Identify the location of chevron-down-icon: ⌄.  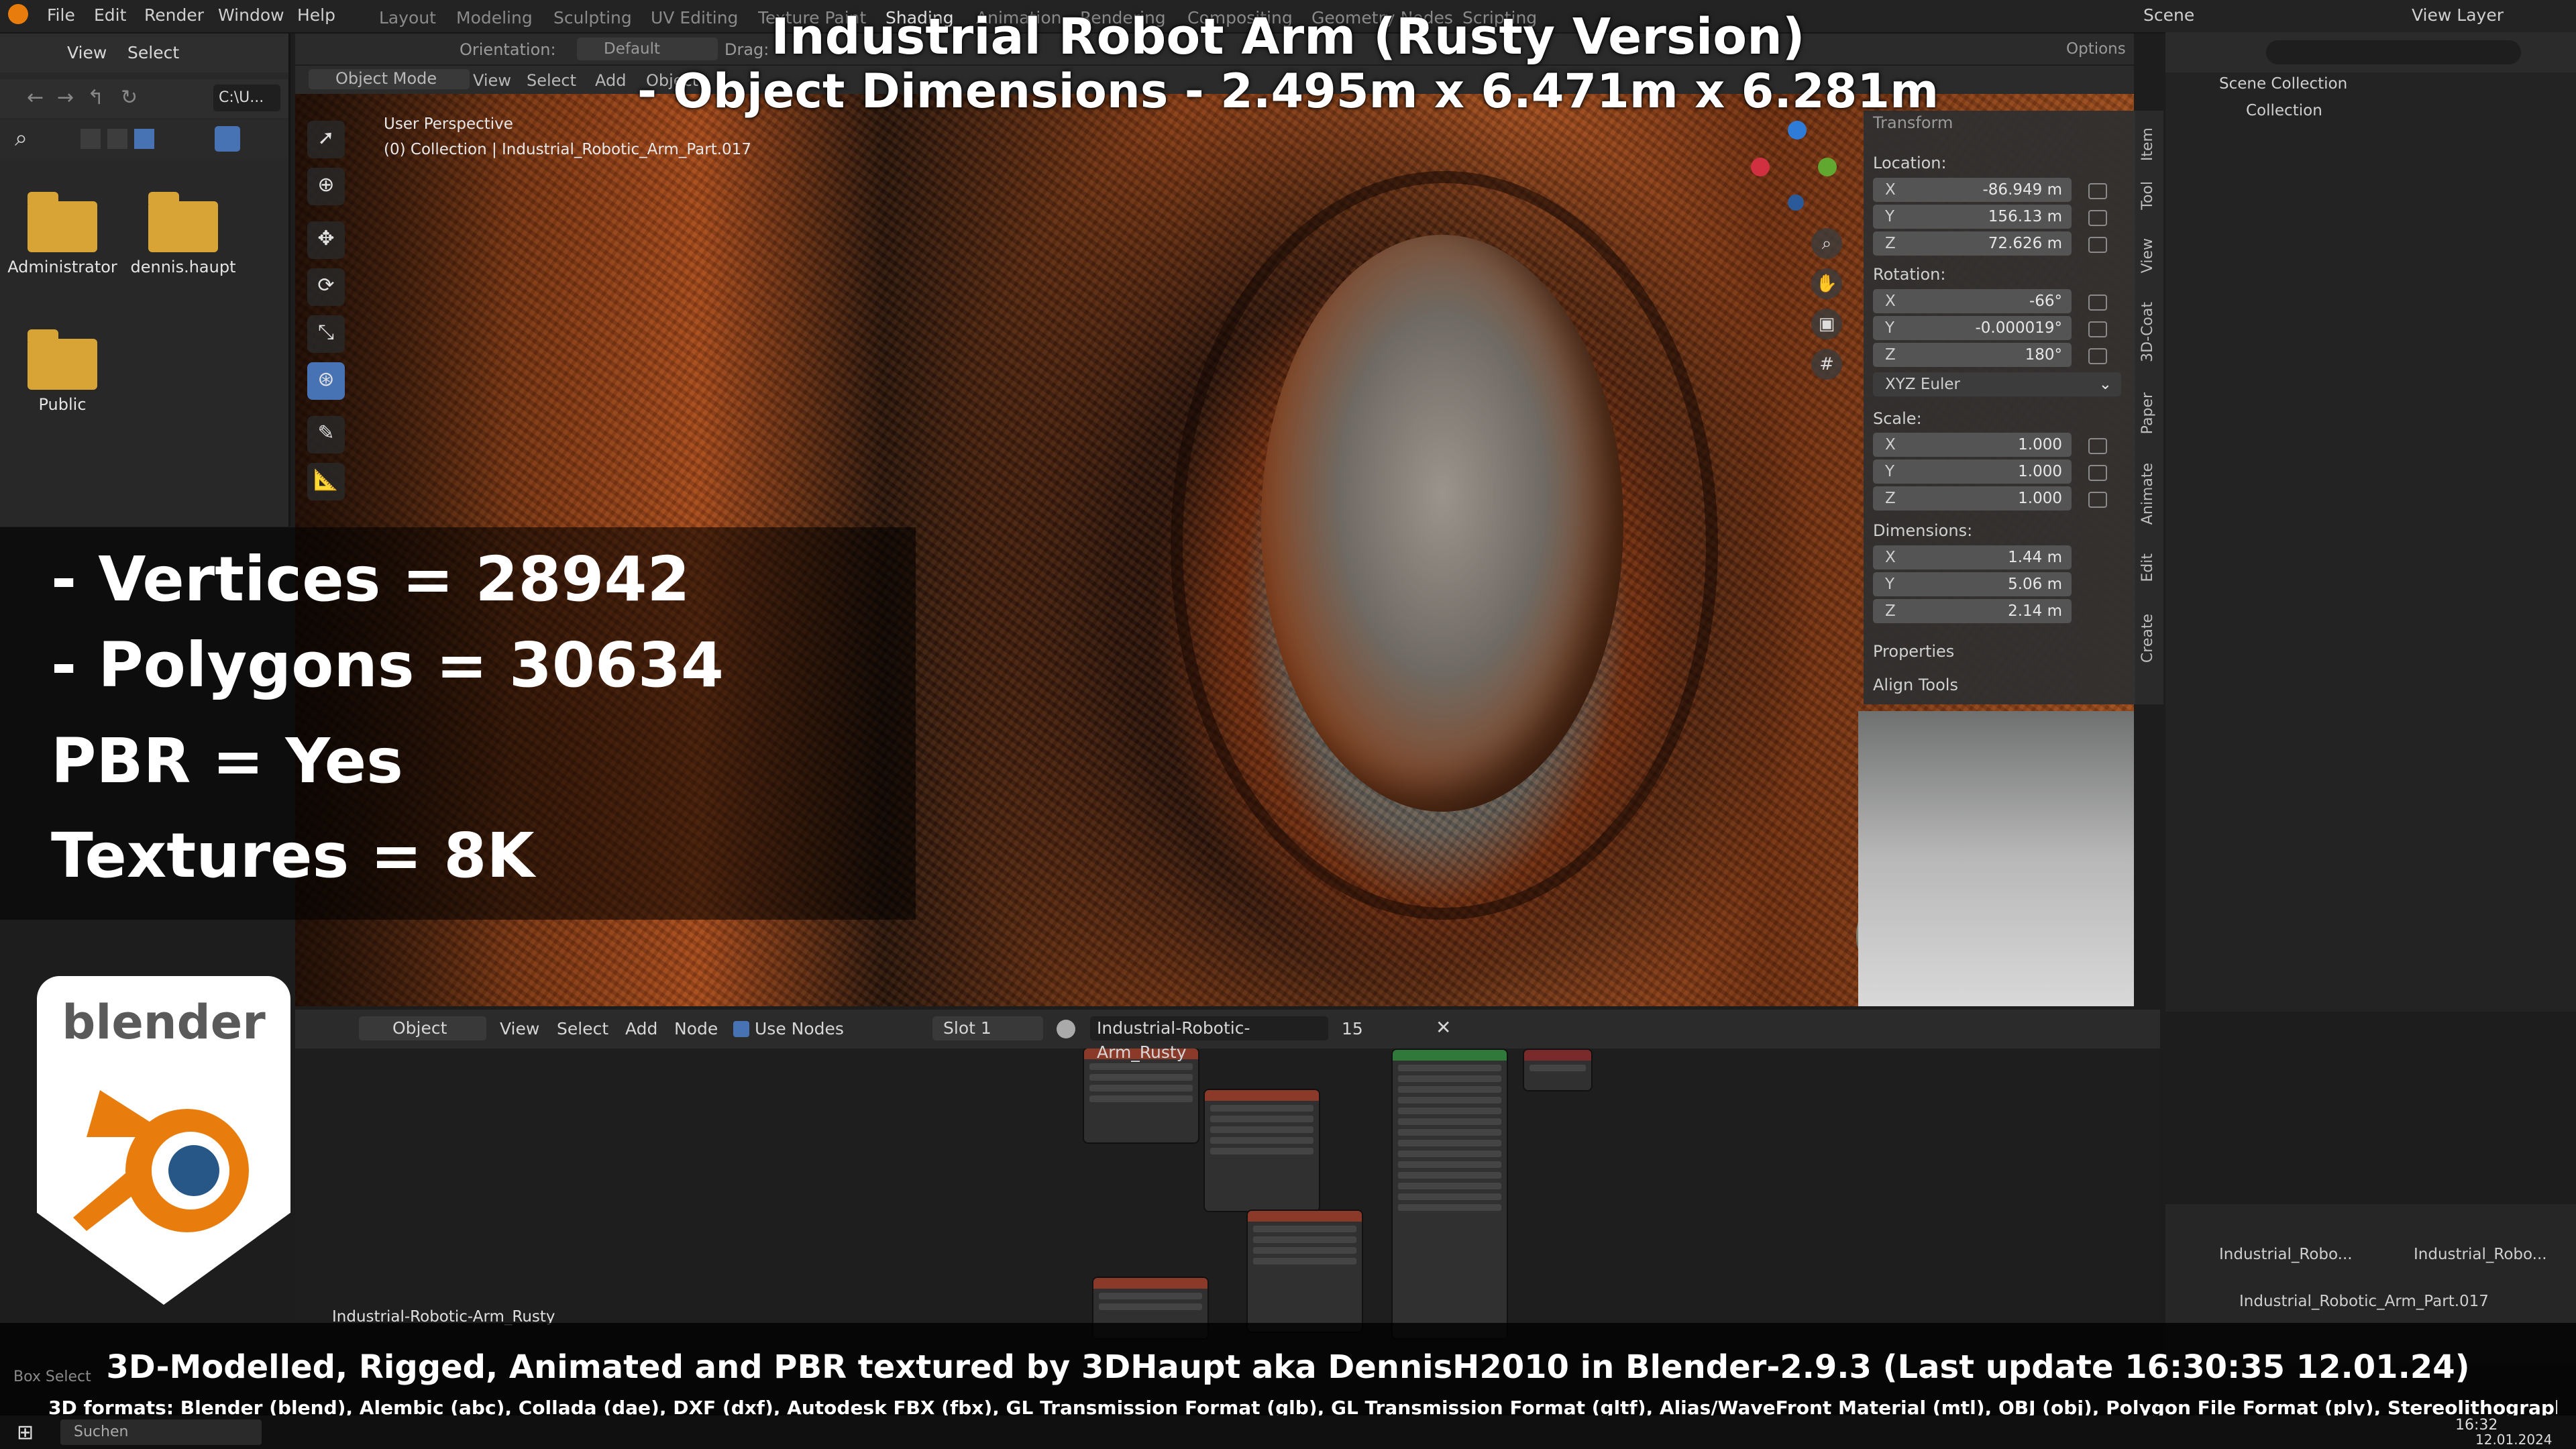
(2105, 384).